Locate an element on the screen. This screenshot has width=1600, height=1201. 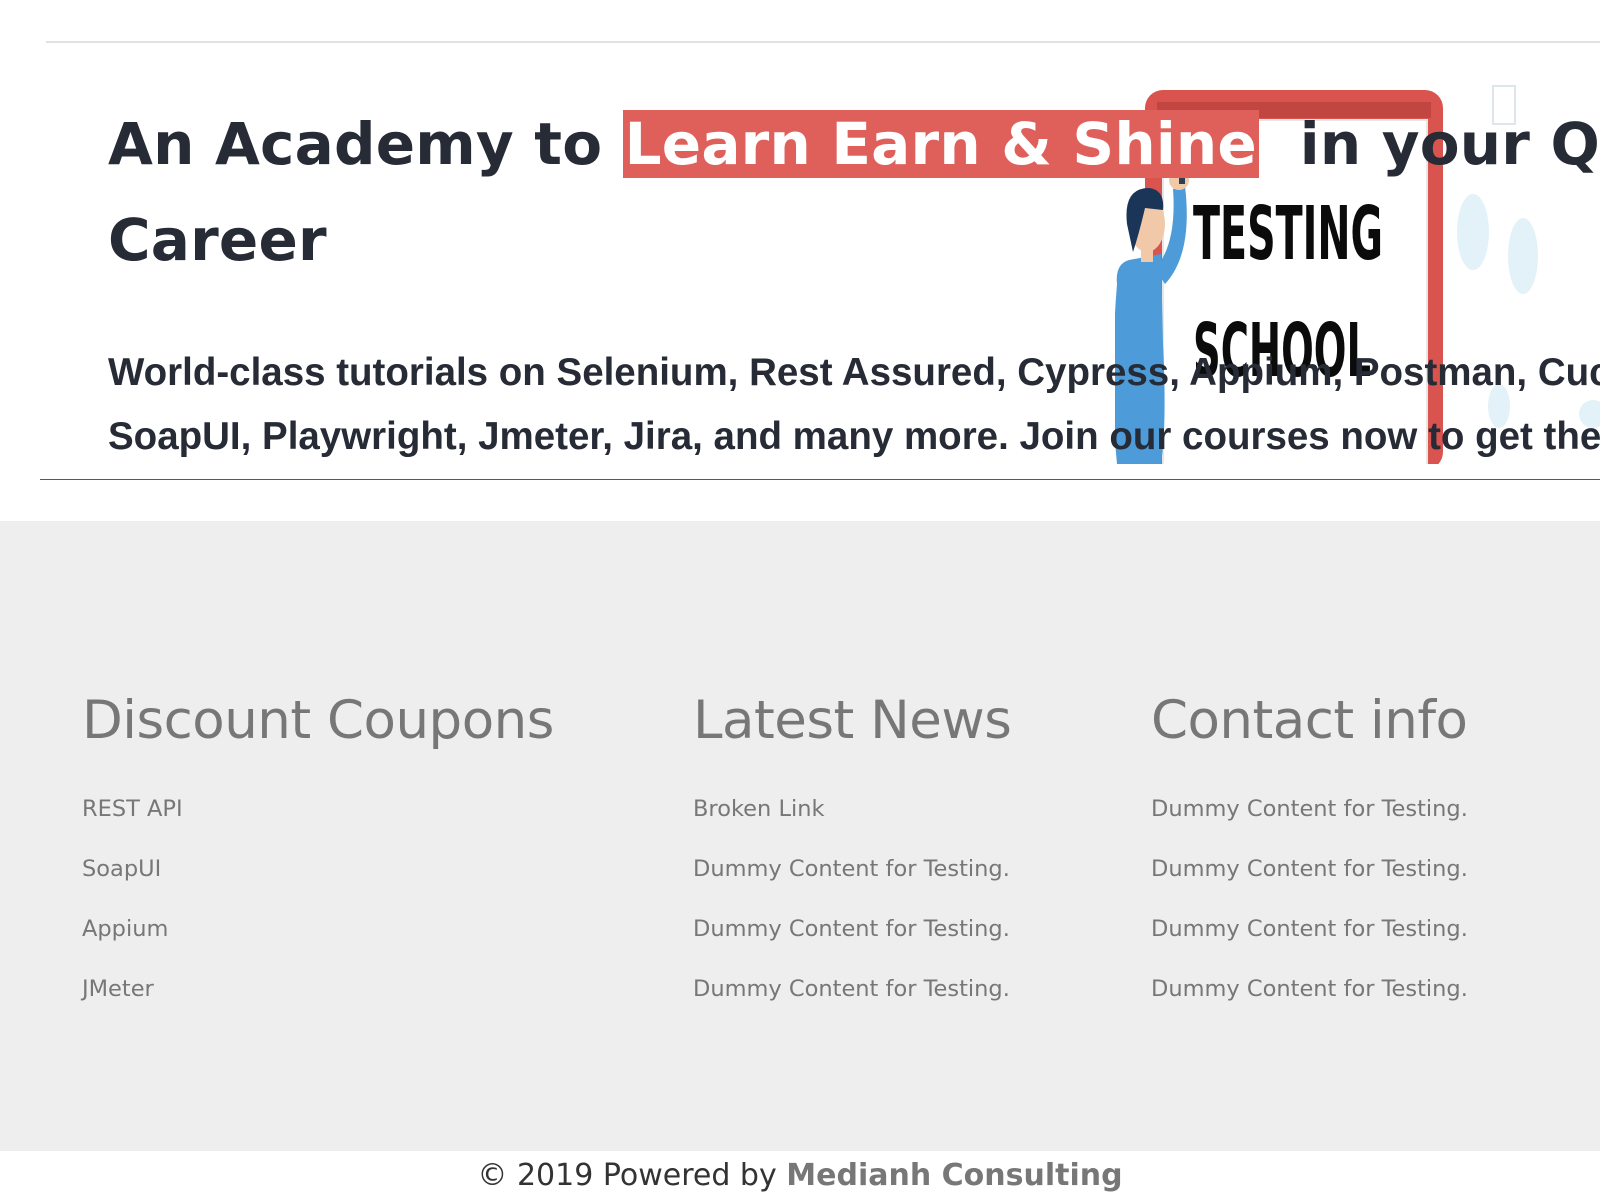
latest-news-title: Latest News is located at coordinates (852, 720).